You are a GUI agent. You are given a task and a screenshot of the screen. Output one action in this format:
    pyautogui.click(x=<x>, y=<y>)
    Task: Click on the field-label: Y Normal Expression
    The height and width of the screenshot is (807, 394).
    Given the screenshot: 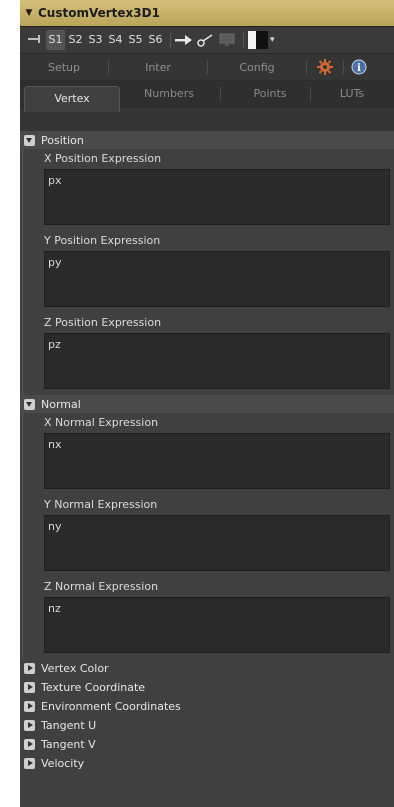 What is the action you would take?
    pyautogui.click(x=101, y=504)
    